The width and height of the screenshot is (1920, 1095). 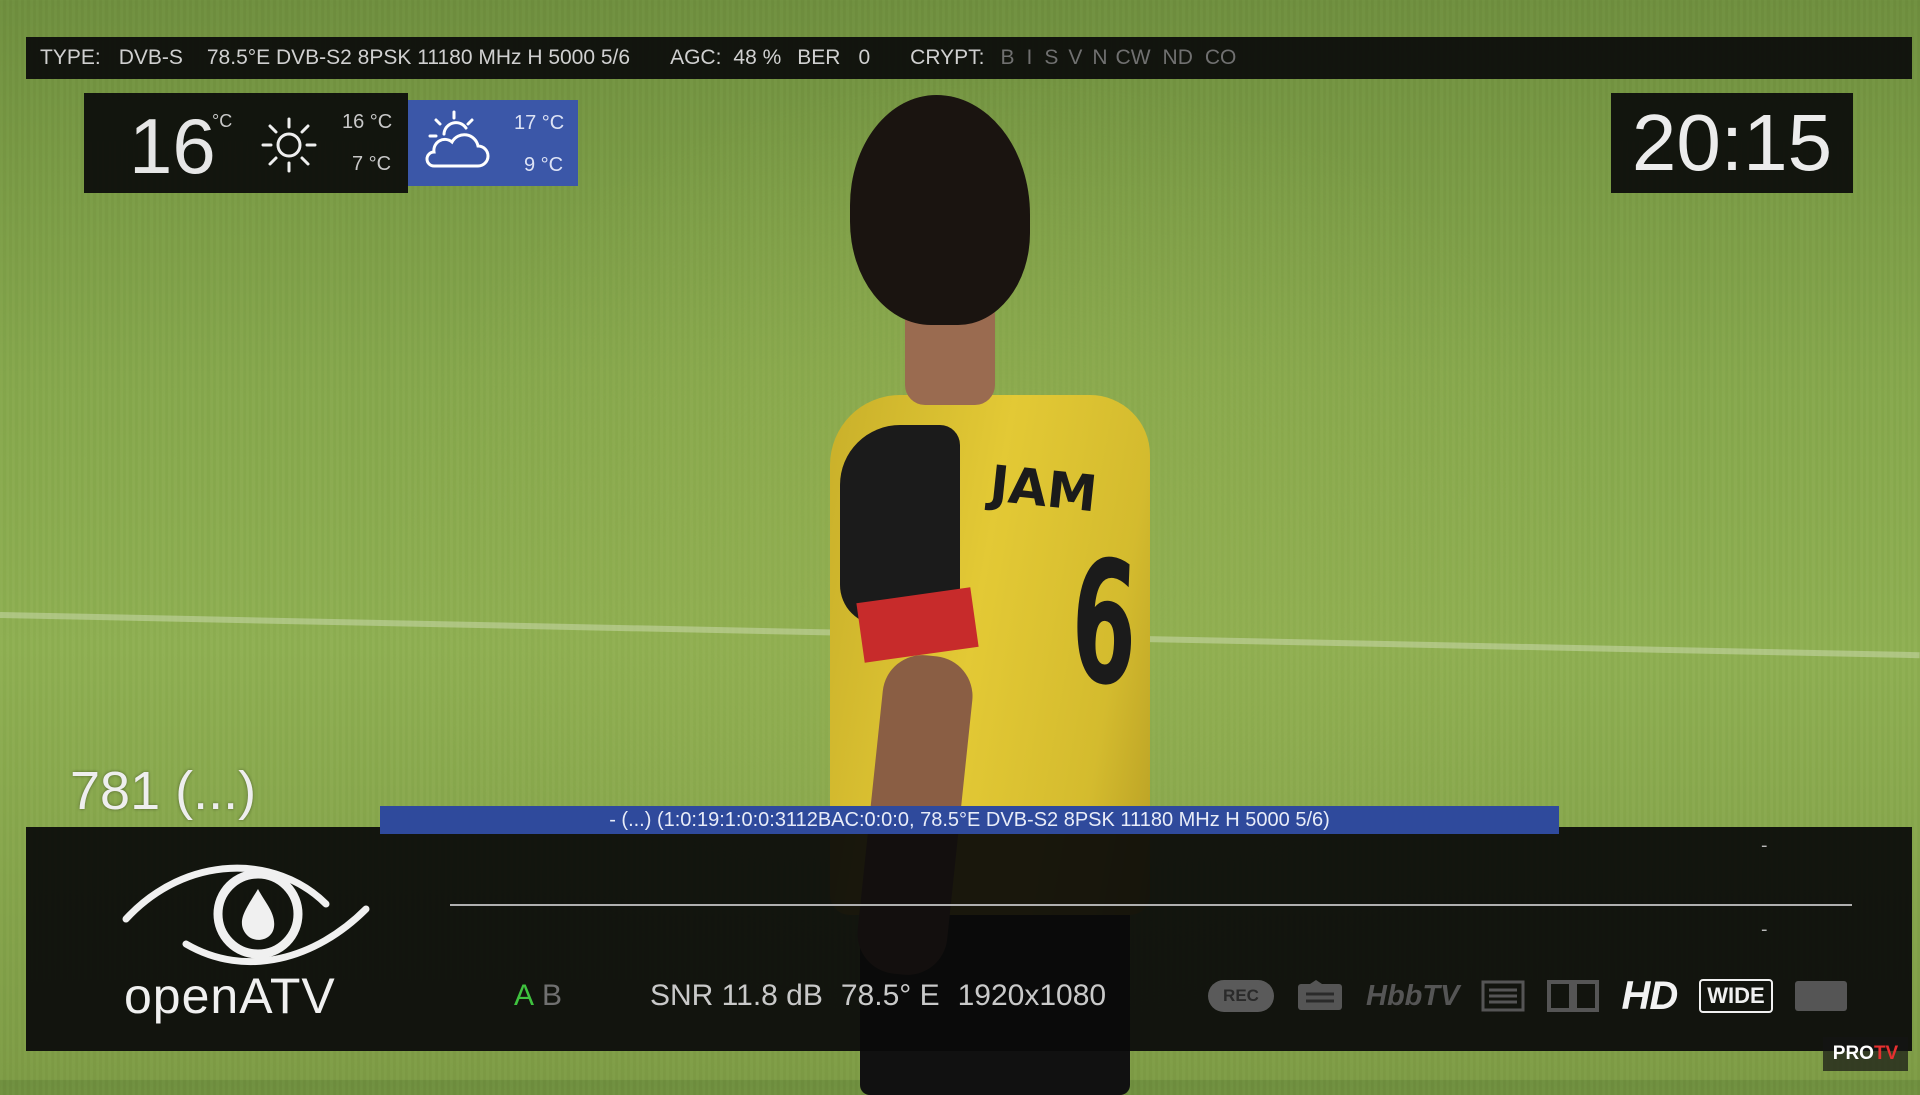 What do you see at coordinates (1413, 995) in the screenshot?
I see `hbbtv-icon: HbbTV` at bounding box center [1413, 995].